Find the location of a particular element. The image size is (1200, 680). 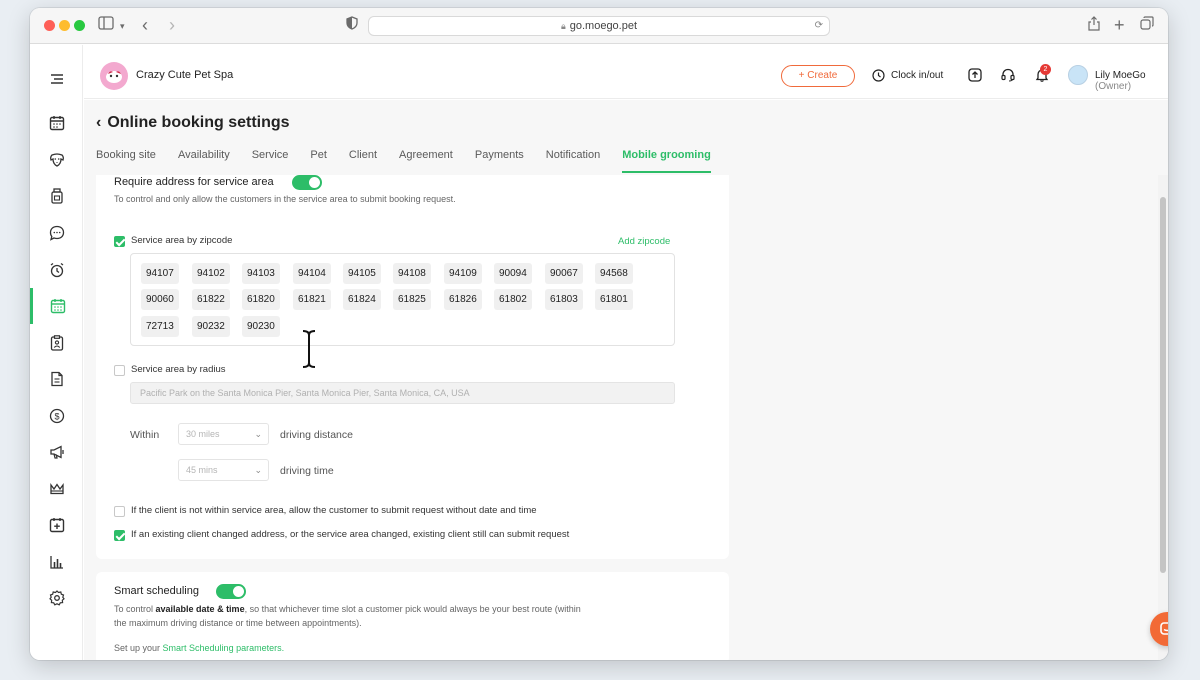

zipcode-checkbox is located at coordinates (119, 241).